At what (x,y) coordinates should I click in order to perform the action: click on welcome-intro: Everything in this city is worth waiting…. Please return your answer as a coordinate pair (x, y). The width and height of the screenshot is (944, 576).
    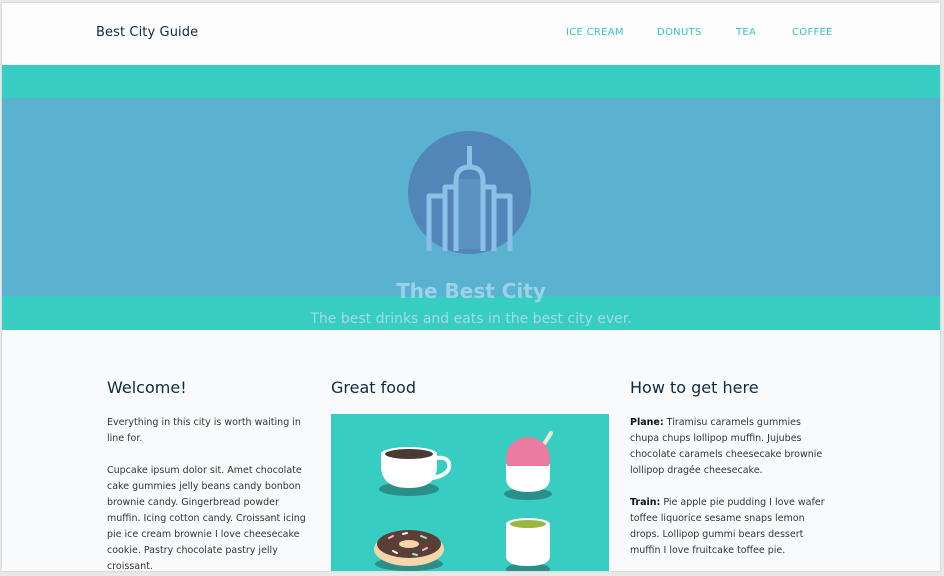
    Looking at the image, I should click on (204, 430).